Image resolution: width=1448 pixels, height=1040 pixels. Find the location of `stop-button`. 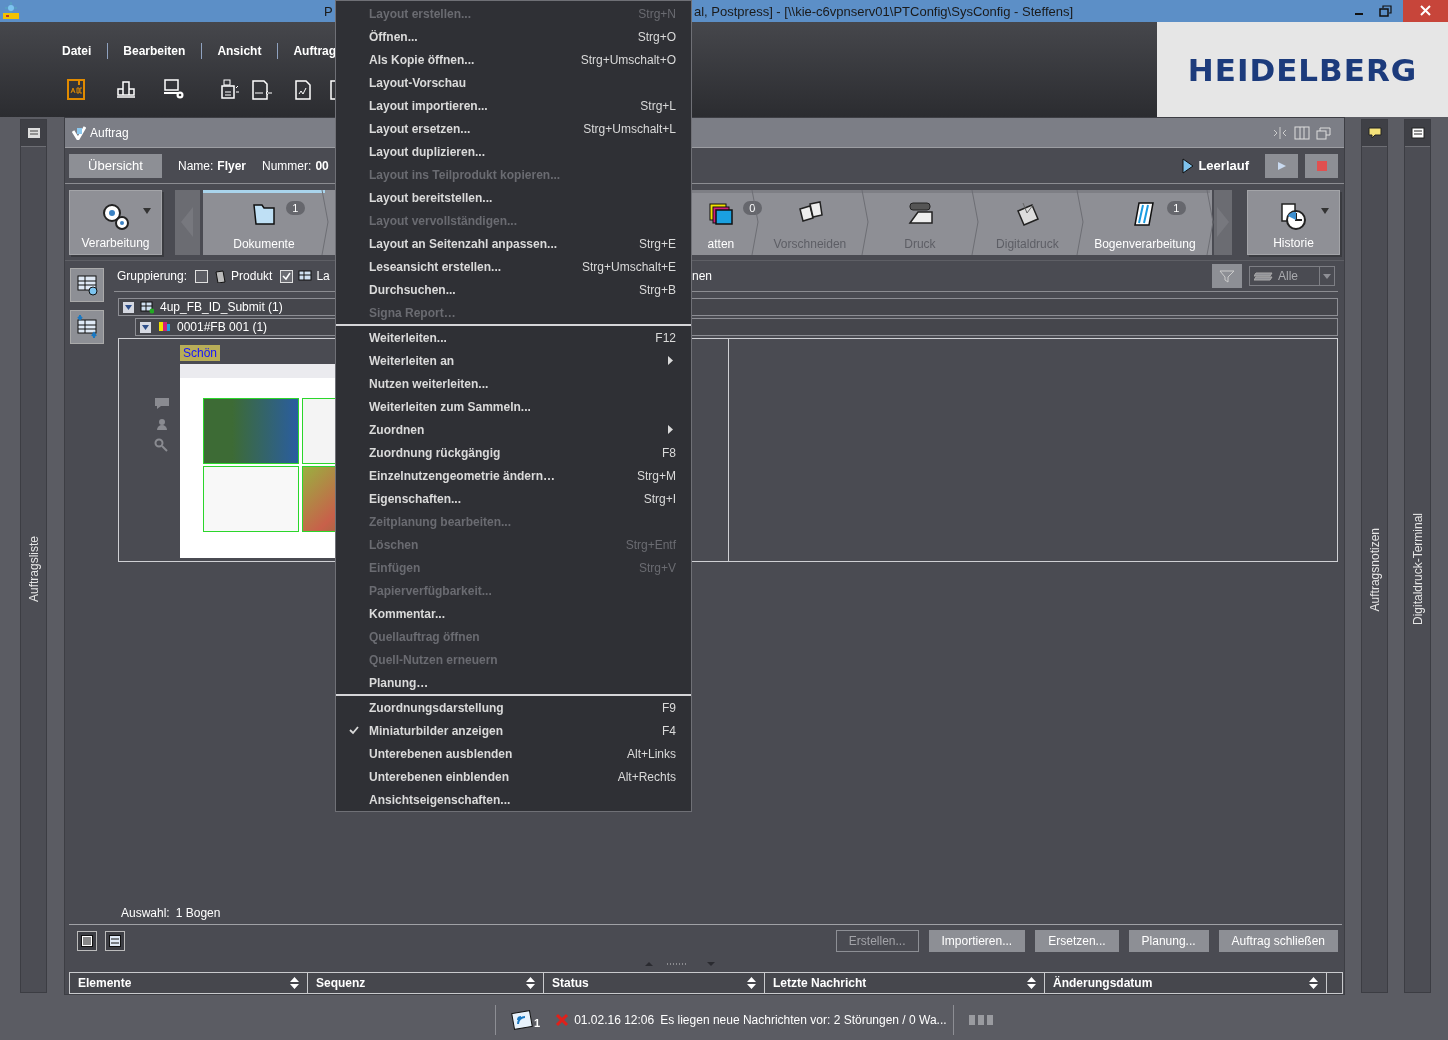

stop-button is located at coordinates (1321, 165).